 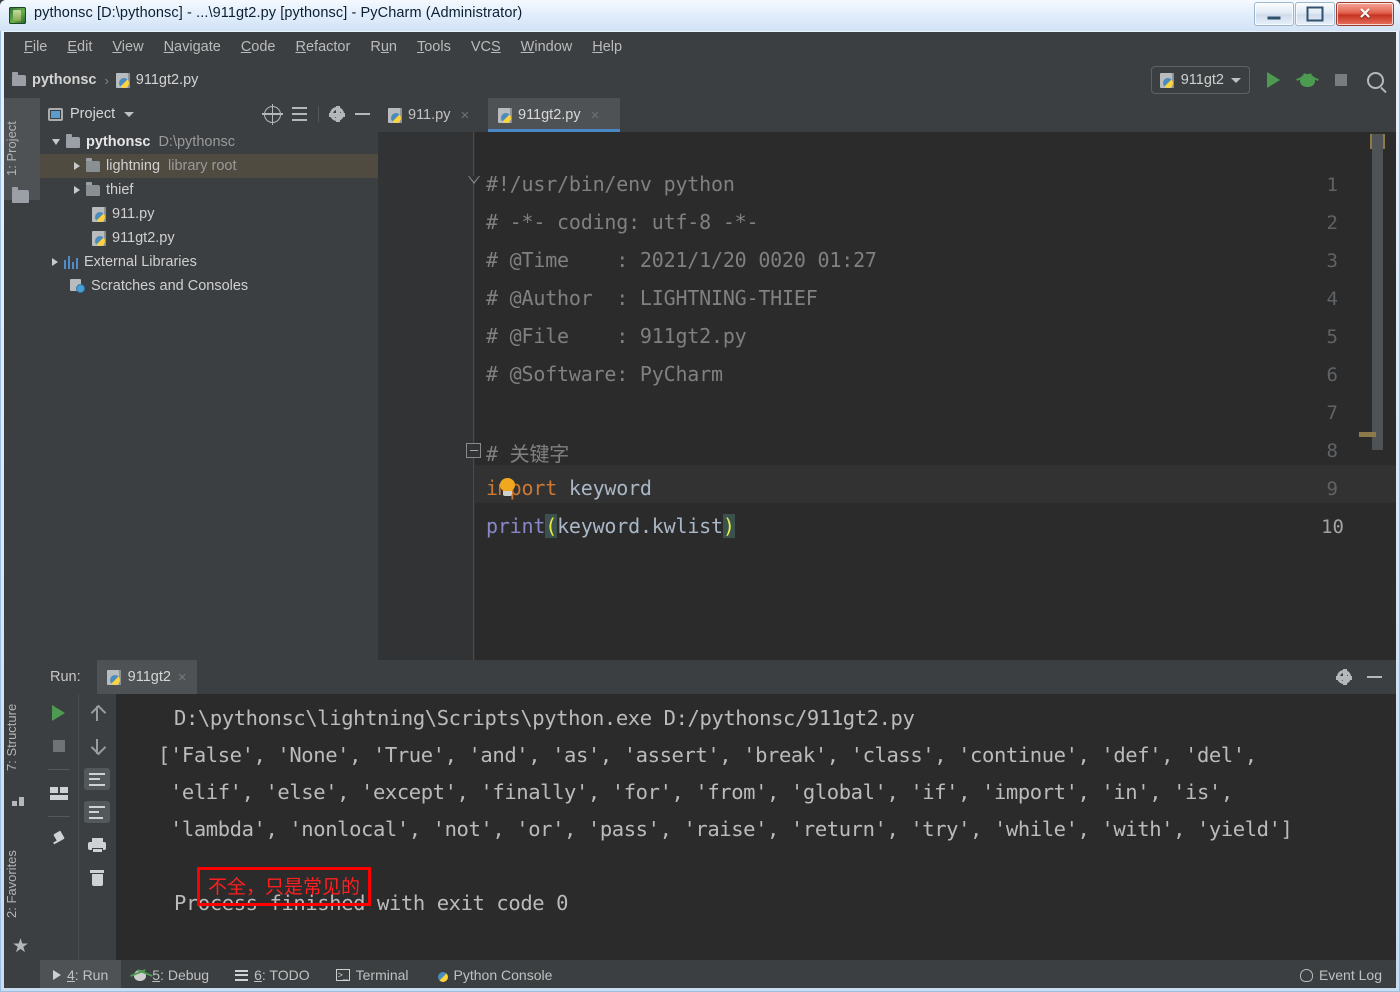 What do you see at coordinates (1307, 80) in the screenshot?
I see `debug-button` at bounding box center [1307, 80].